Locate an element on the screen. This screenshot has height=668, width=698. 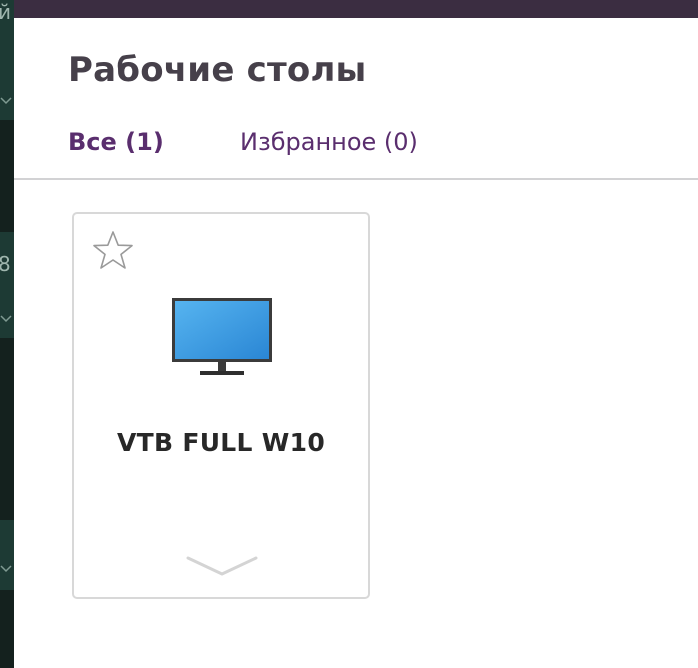
tab-favorites: Избранное (0) is located at coordinates (329, 142).